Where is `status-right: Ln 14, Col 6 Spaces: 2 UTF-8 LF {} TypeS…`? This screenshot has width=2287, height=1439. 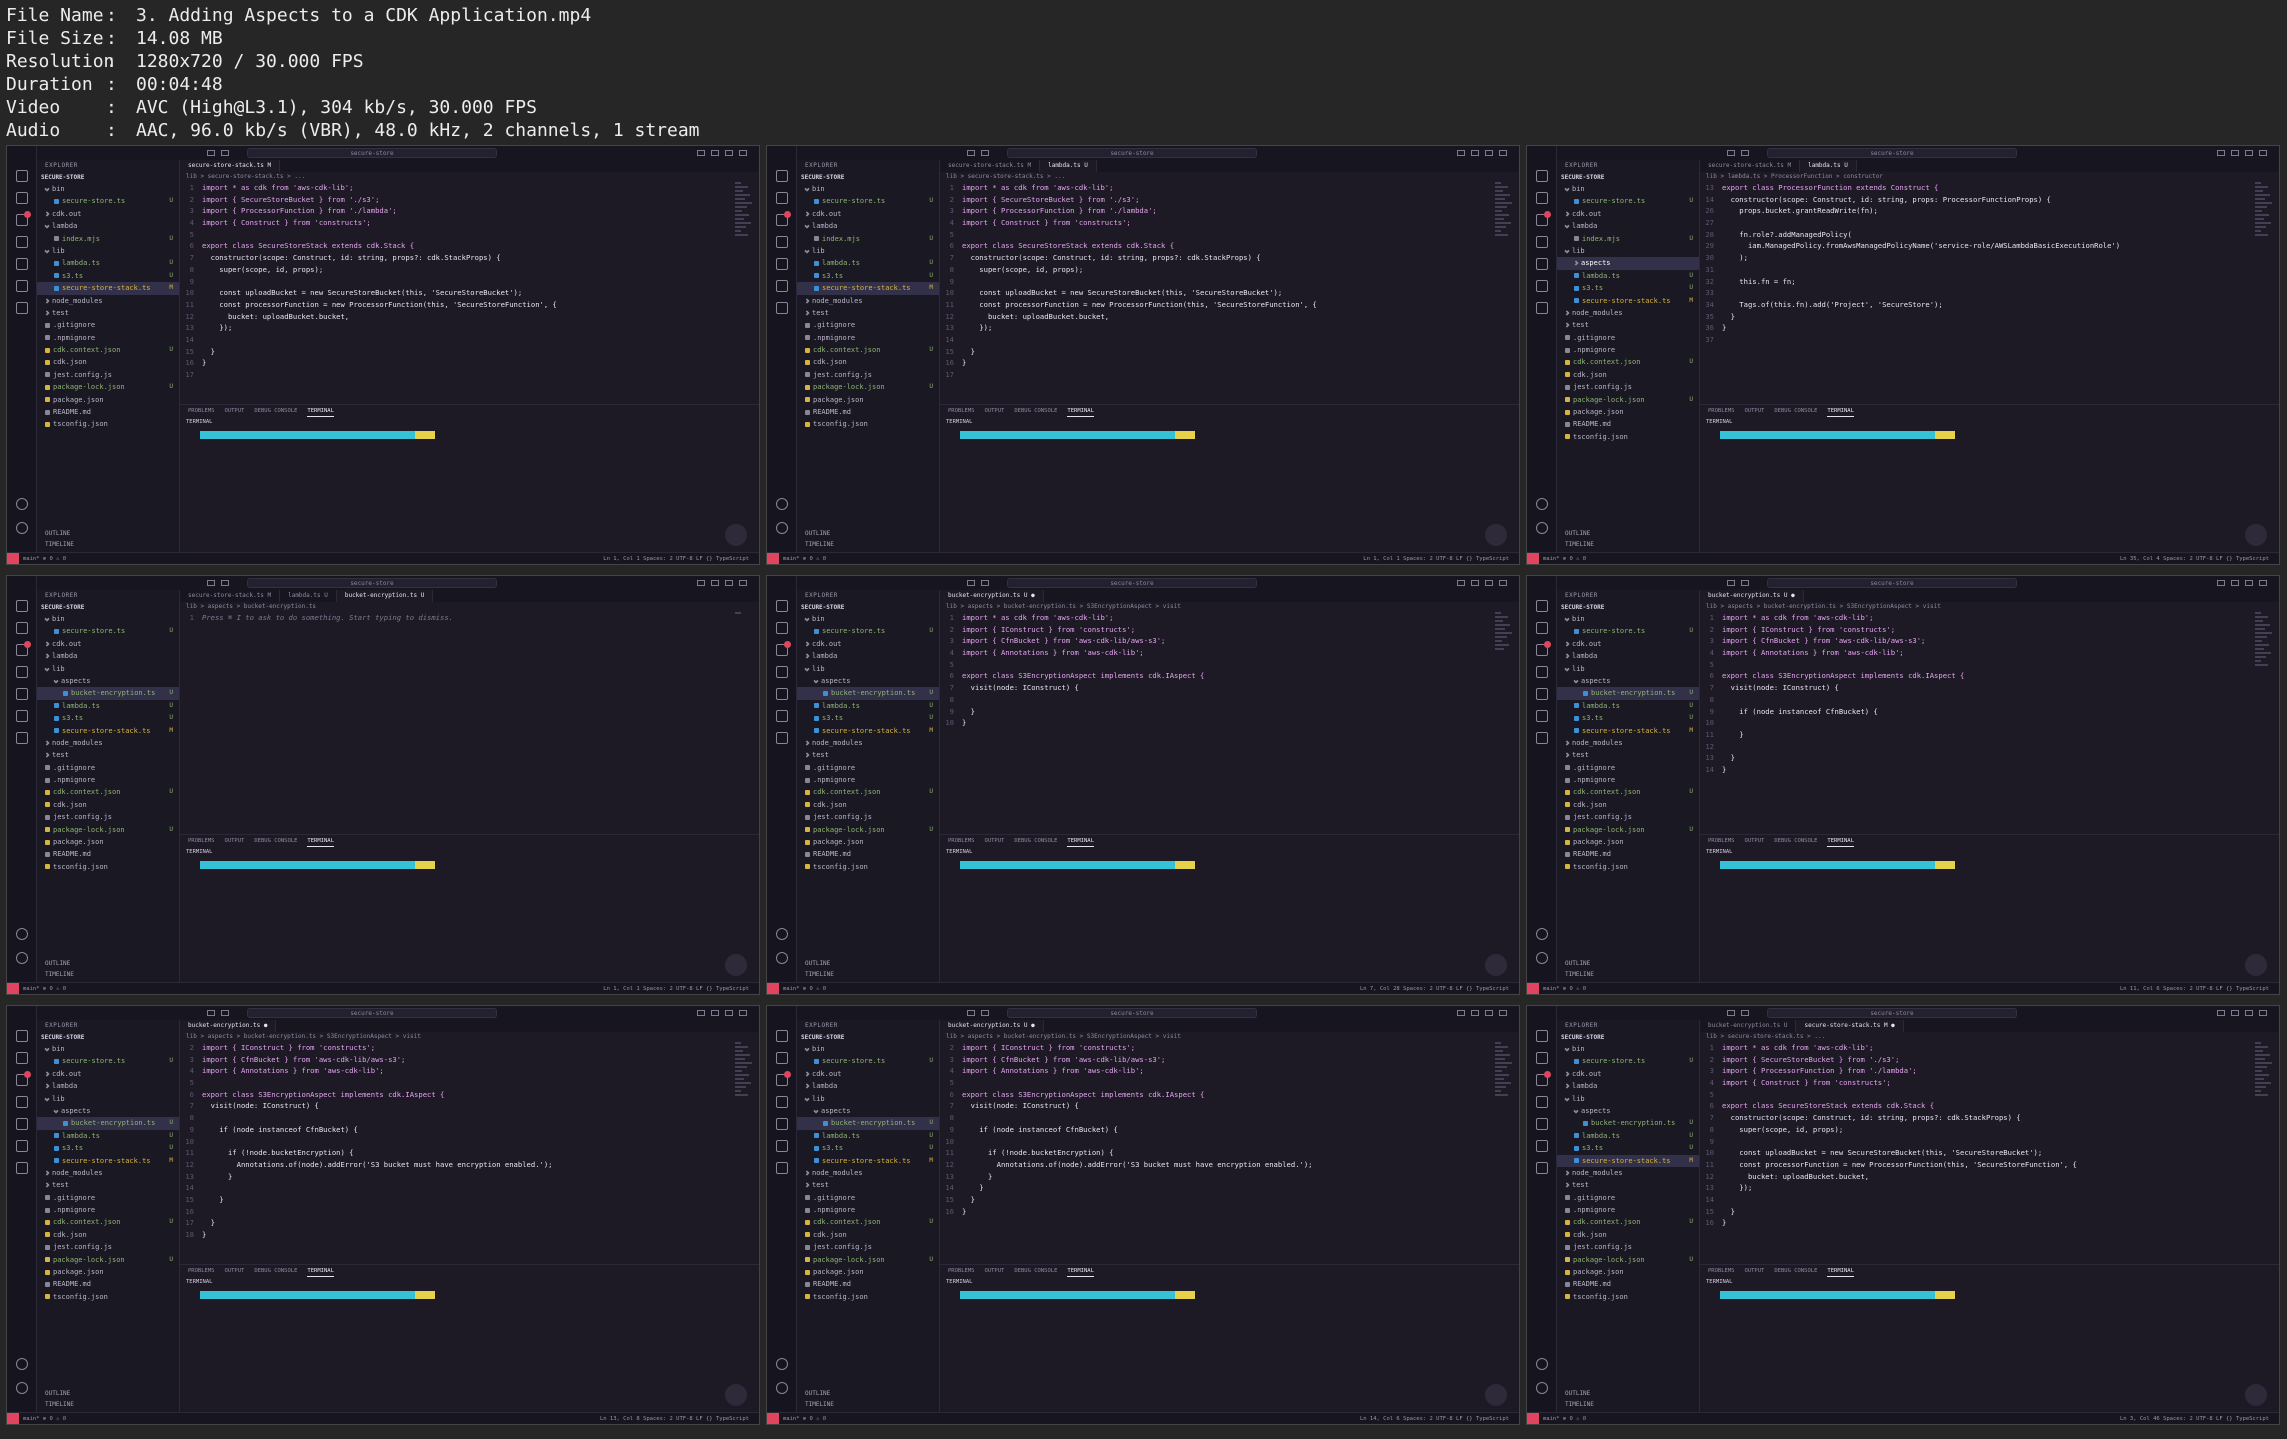 status-right: Ln 14, Col 6 Spaces: 2 UTF-8 LF {} TypeS… is located at coordinates (1434, 1418).